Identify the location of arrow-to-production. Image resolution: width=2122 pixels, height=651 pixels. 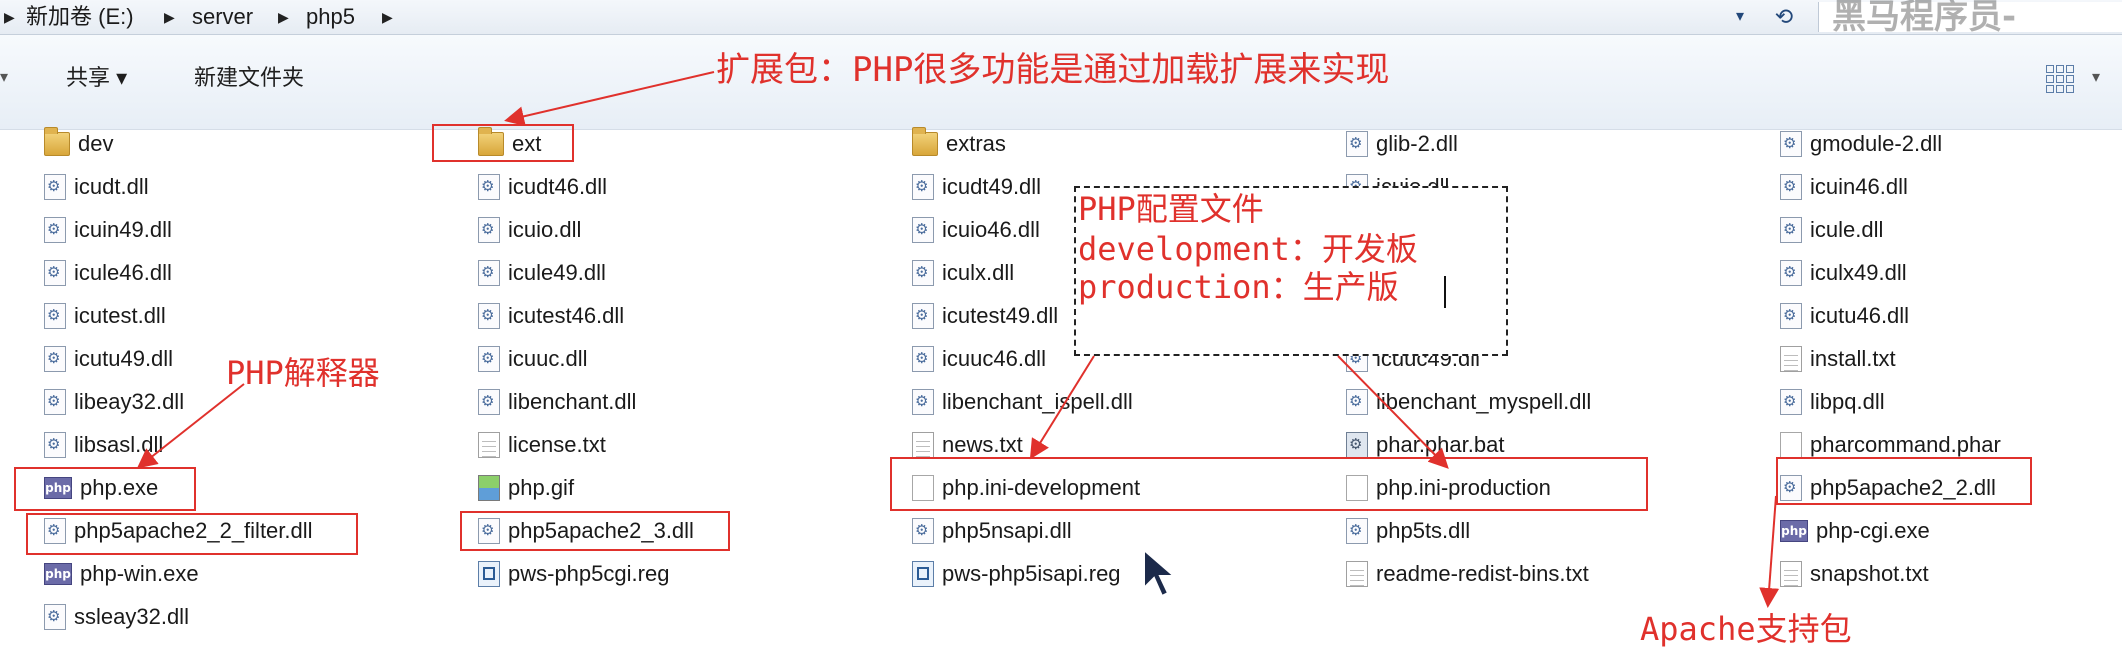
(1393, 412).